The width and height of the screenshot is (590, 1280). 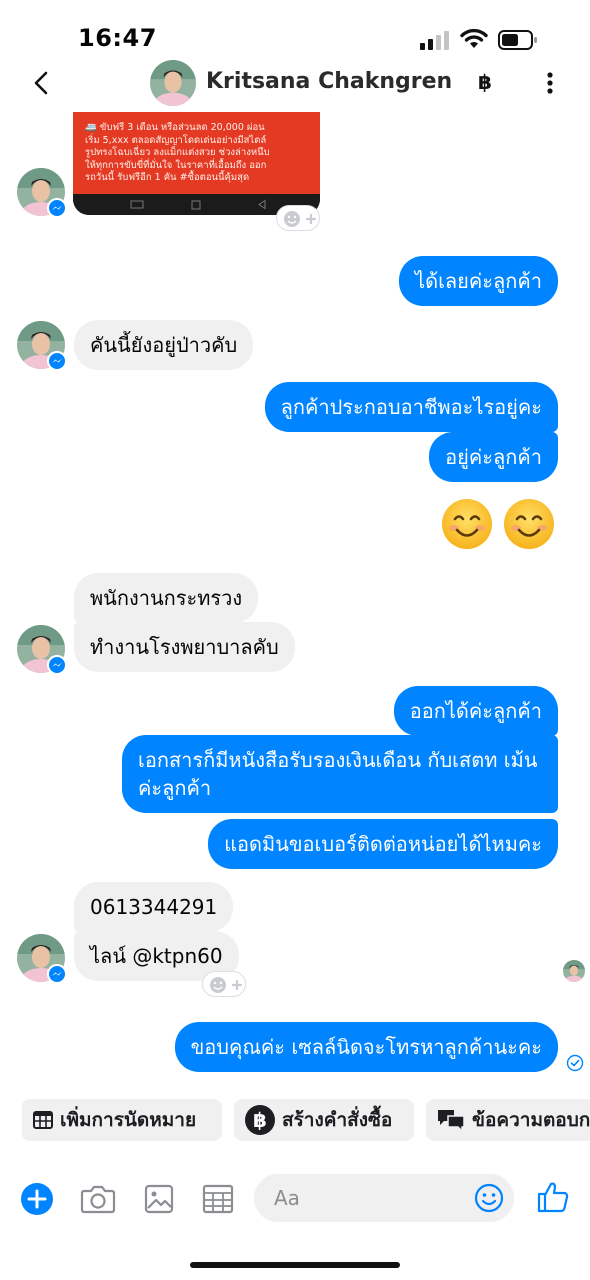 I want to click on saved-replies-chip: ข้อความตอบกลับ, so click(x=508, y=1120).